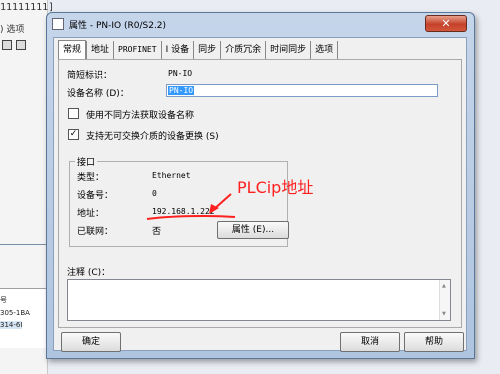 Image resolution: width=500 pixels, height=374 pixels. What do you see at coordinates (287, 50) in the screenshot?
I see `tab-time-sync: 时间同步` at bounding box center [287, 50].